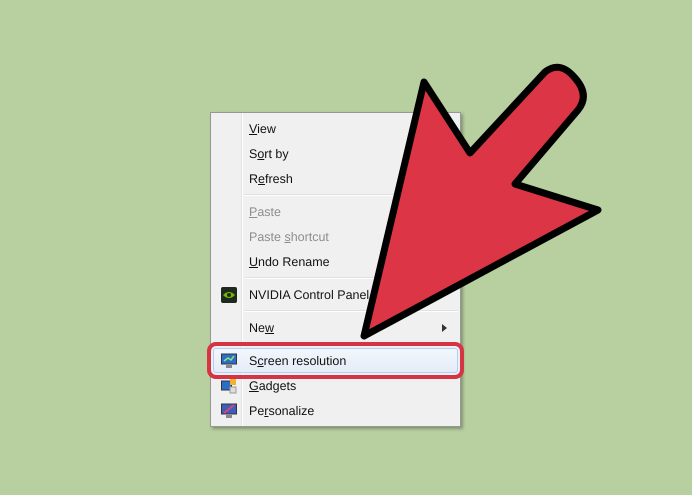 This screenshot has height=495, width=692. Describe the element at coordinates (289, 261) in the screenshot. I see `menu-item: Undo Rename` at that location.